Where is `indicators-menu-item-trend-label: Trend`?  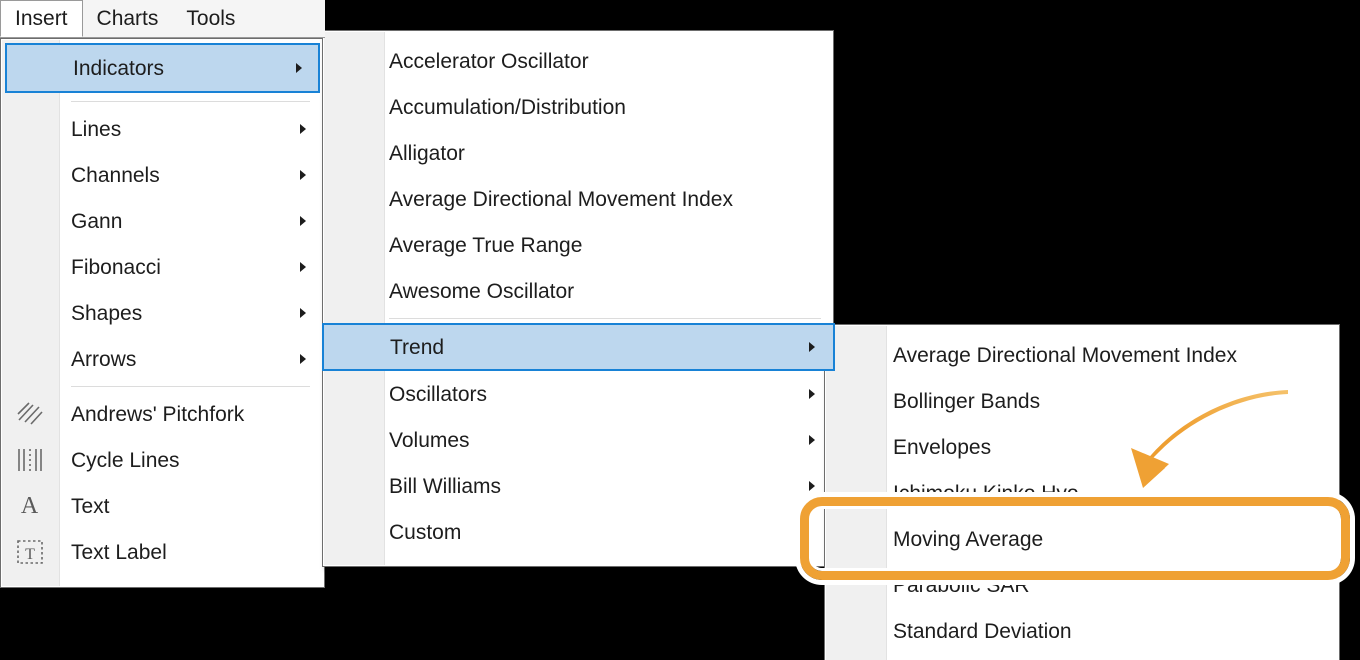
indicators-menu-item-trend-label: Trend is located at coordinates (417, 347).